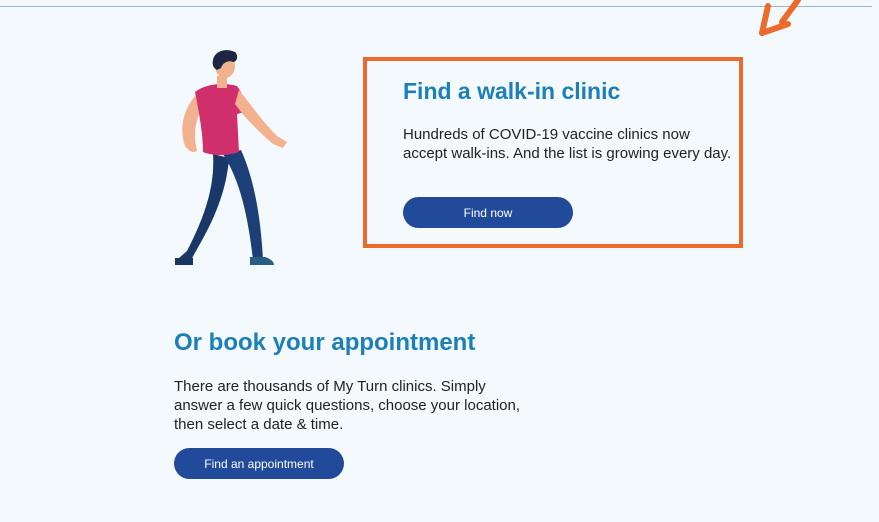 This screenshot has height=522, width=879. What do you see at coordinates (436, 6) in the screenshot?
I see `top-divider` at bounding box center [436, 6].